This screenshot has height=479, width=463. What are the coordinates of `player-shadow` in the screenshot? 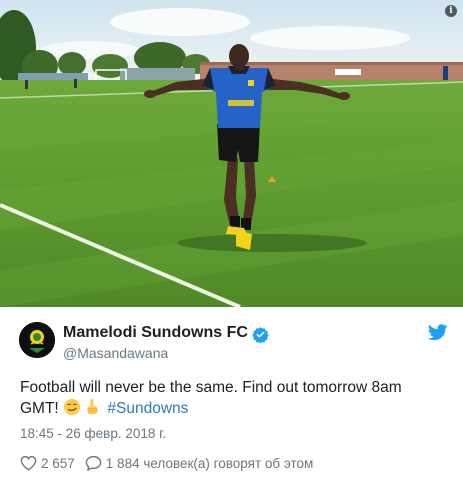 It's located at (272, 243).